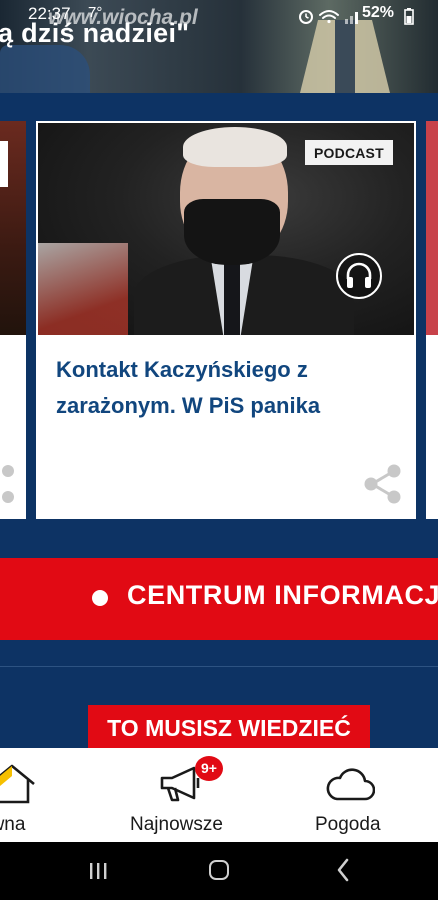  I want to click on headphones-glyph, so click(359, 275).